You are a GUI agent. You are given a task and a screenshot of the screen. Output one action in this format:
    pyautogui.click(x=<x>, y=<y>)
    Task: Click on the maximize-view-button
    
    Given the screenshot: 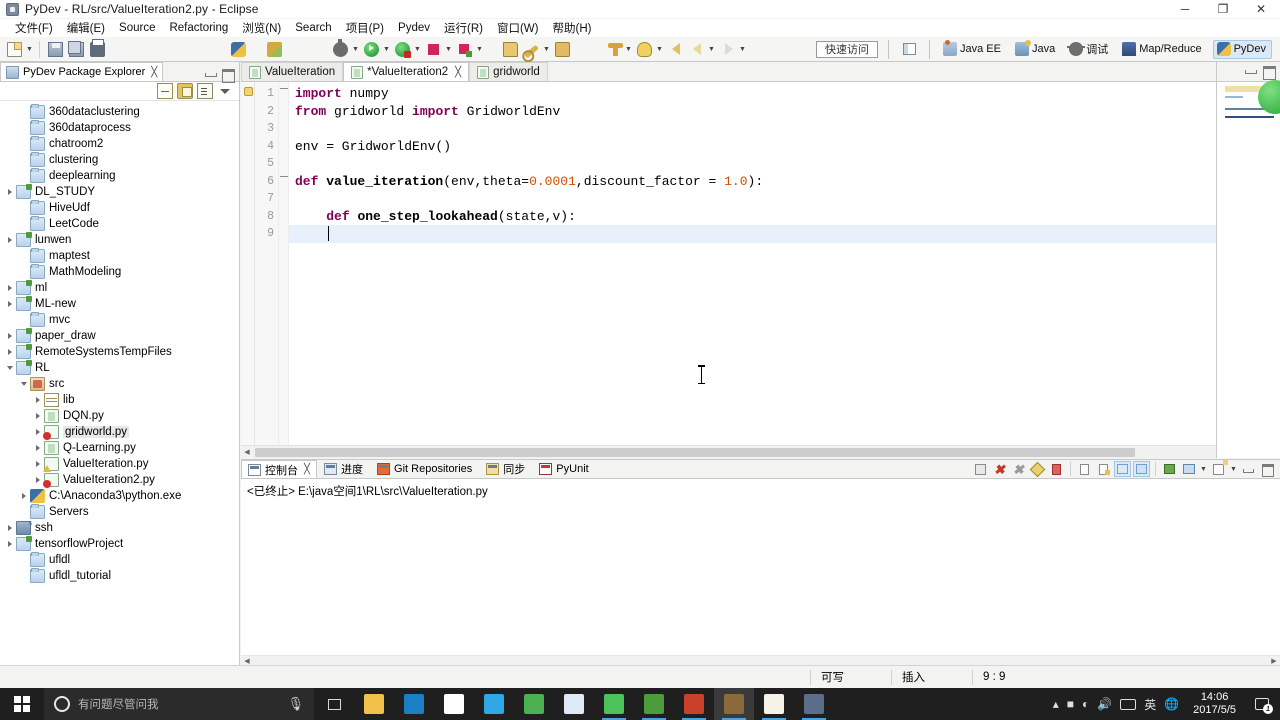 What is the action you would take?
    pyautogui.click(x=228, y=75)
    